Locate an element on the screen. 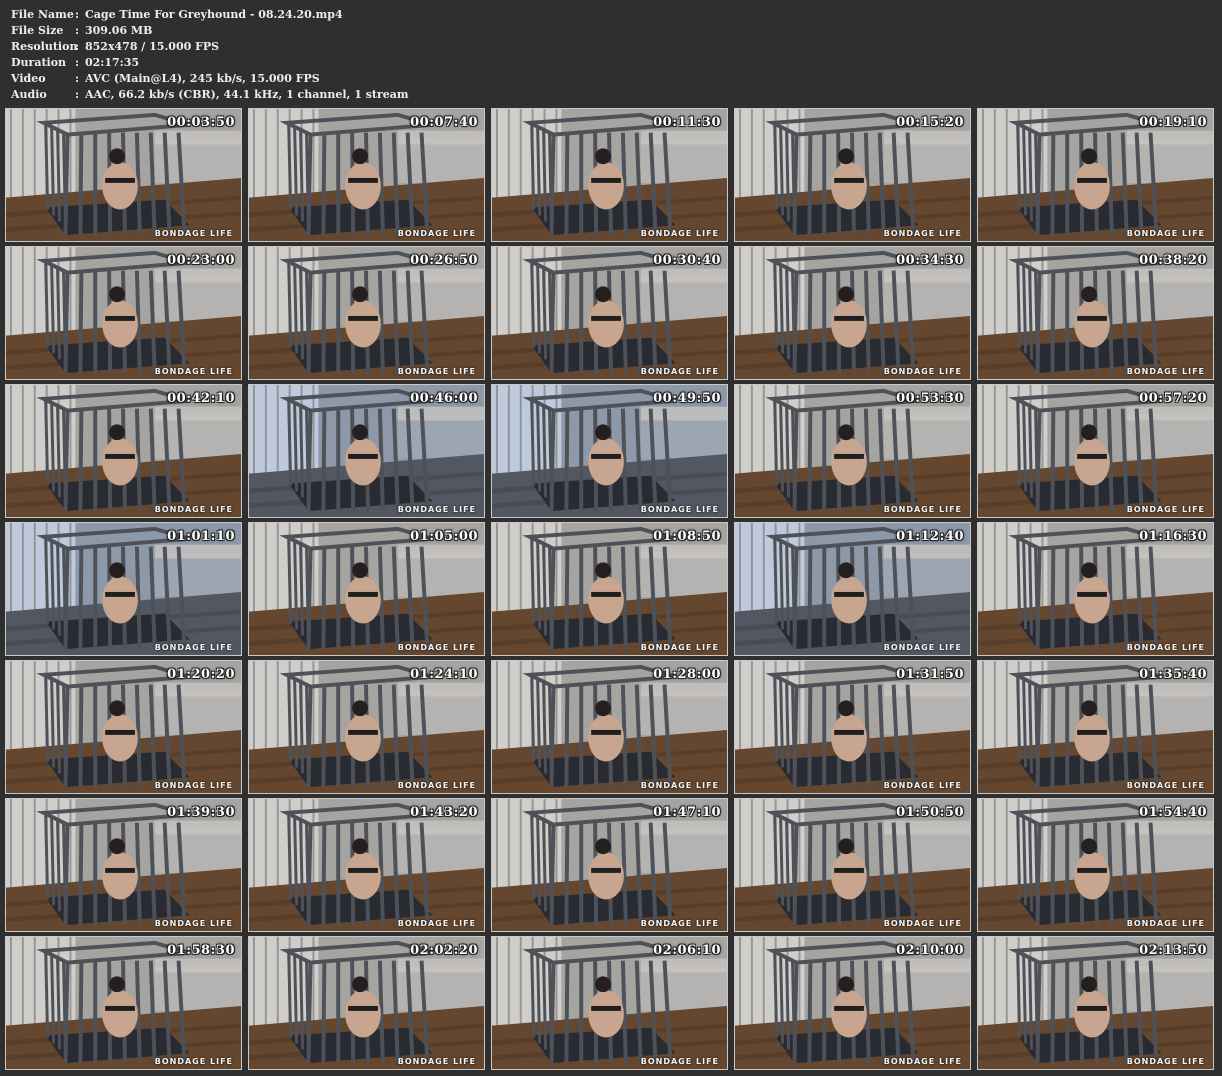 This screenshot has height=1076, width=1222. video-thumbnail: 01:50:50 BONDAGE LIFE is located at coordinates (852, 865).